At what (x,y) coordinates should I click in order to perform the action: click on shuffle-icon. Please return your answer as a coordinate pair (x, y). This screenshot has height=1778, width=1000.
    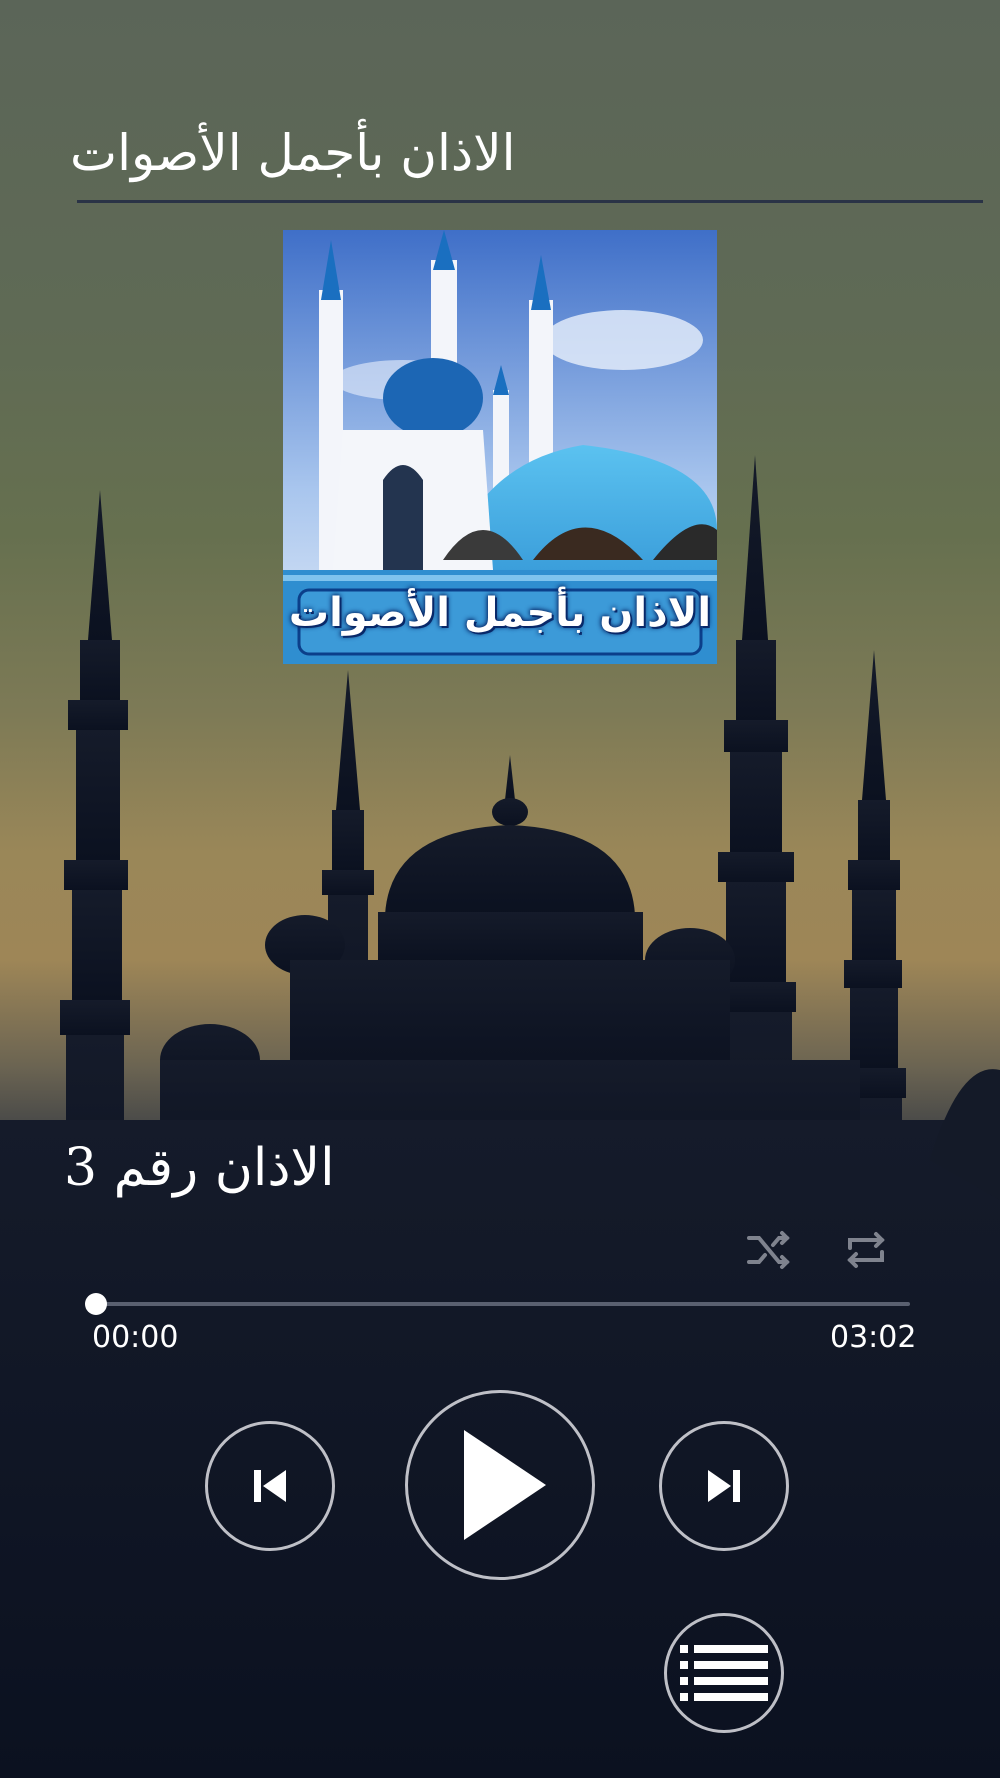
    Looking at the image, I should click on (768, 1250).